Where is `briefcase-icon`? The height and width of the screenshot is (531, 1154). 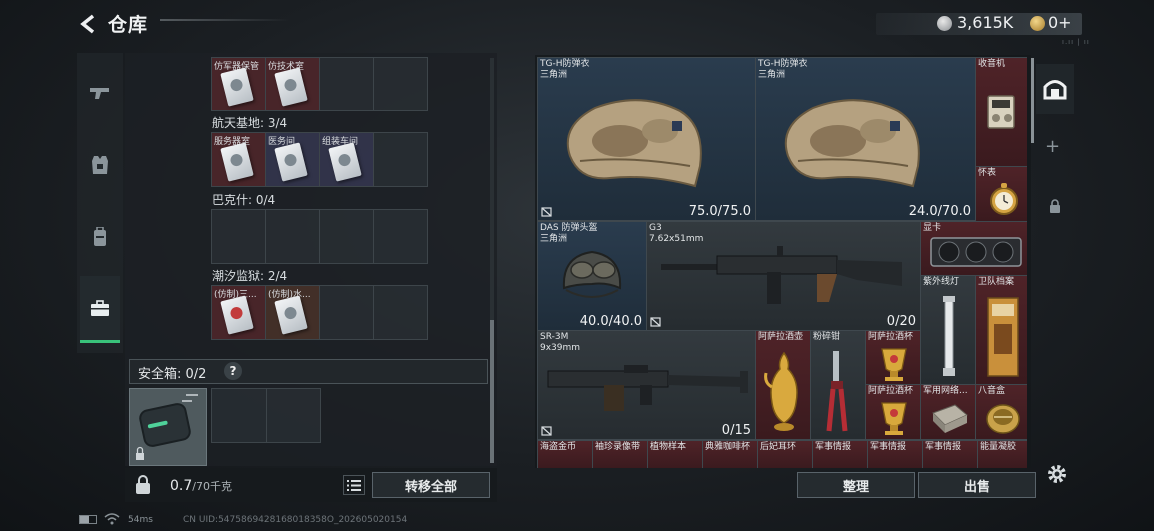 briefcase-icon is located at coordinates (100, 307).